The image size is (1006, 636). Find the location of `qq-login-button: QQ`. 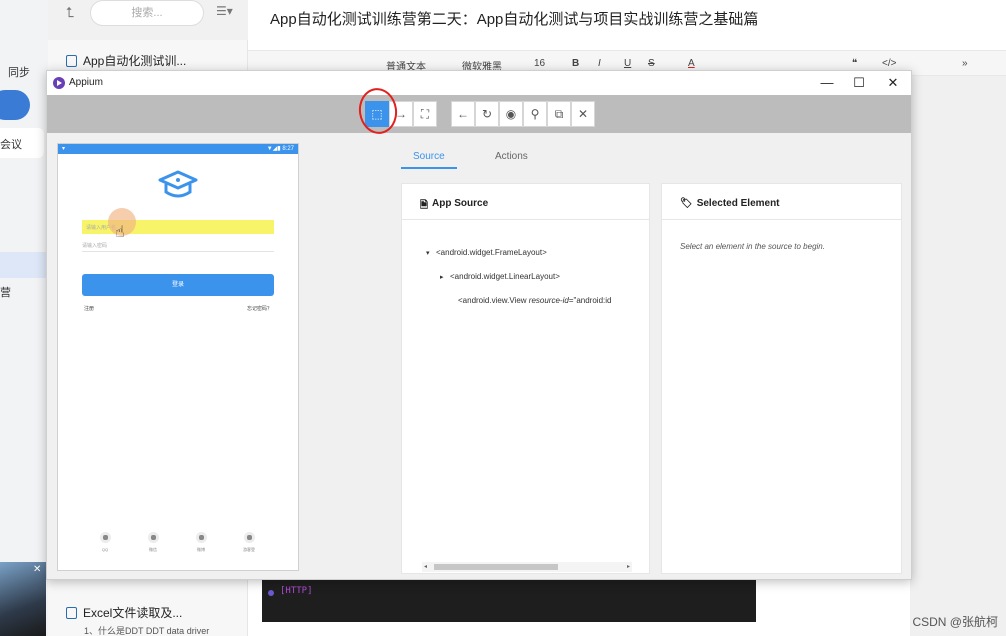

qq-login-button: QQ is located at coordinates (105, 542).